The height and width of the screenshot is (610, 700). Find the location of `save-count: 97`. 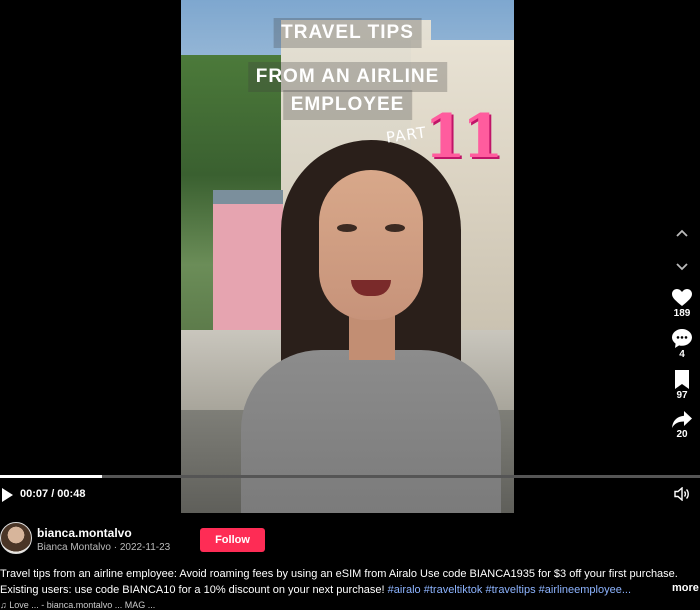

save-count: 97 is located at coordinates (682, 395).